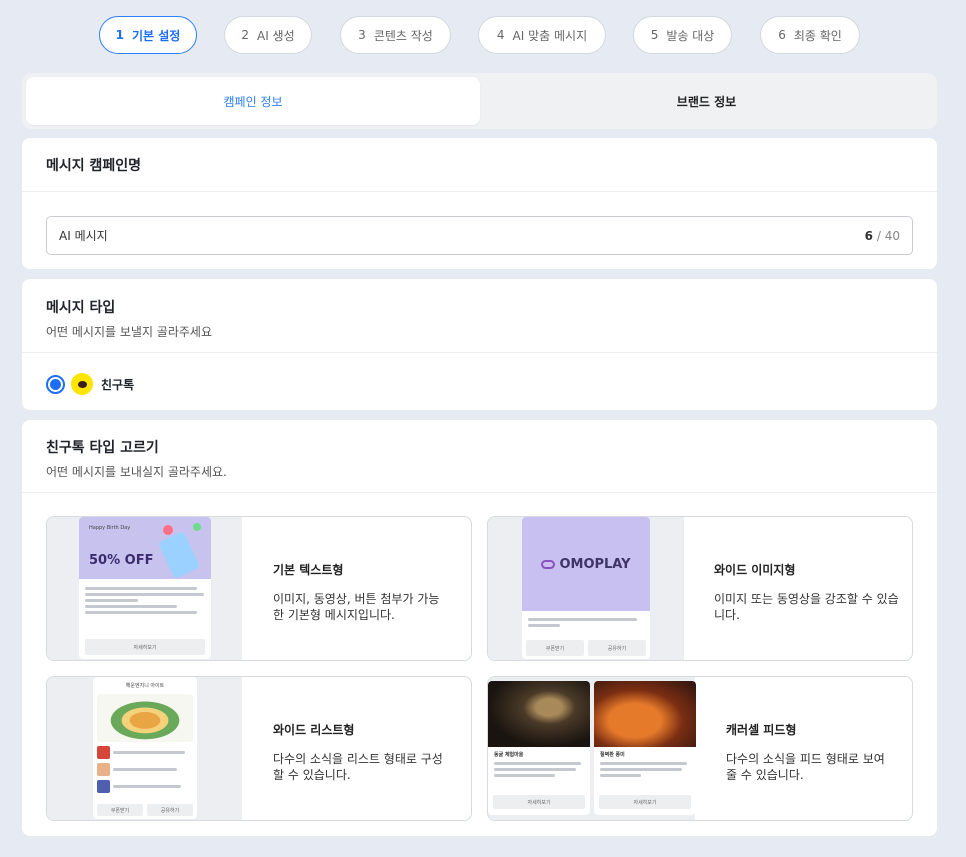 This screenshot has width=966, height=857. I want to click on option-title: 와이드 이미지형, so click(755, 570).